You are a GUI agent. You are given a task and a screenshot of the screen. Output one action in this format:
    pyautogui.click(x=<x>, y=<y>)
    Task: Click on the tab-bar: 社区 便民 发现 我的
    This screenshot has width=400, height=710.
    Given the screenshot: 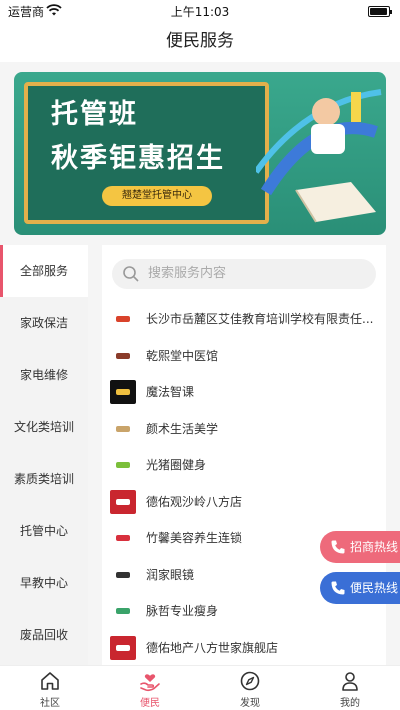 What is the action you would take?
    pyautogui.click(x=200, y=687)
    